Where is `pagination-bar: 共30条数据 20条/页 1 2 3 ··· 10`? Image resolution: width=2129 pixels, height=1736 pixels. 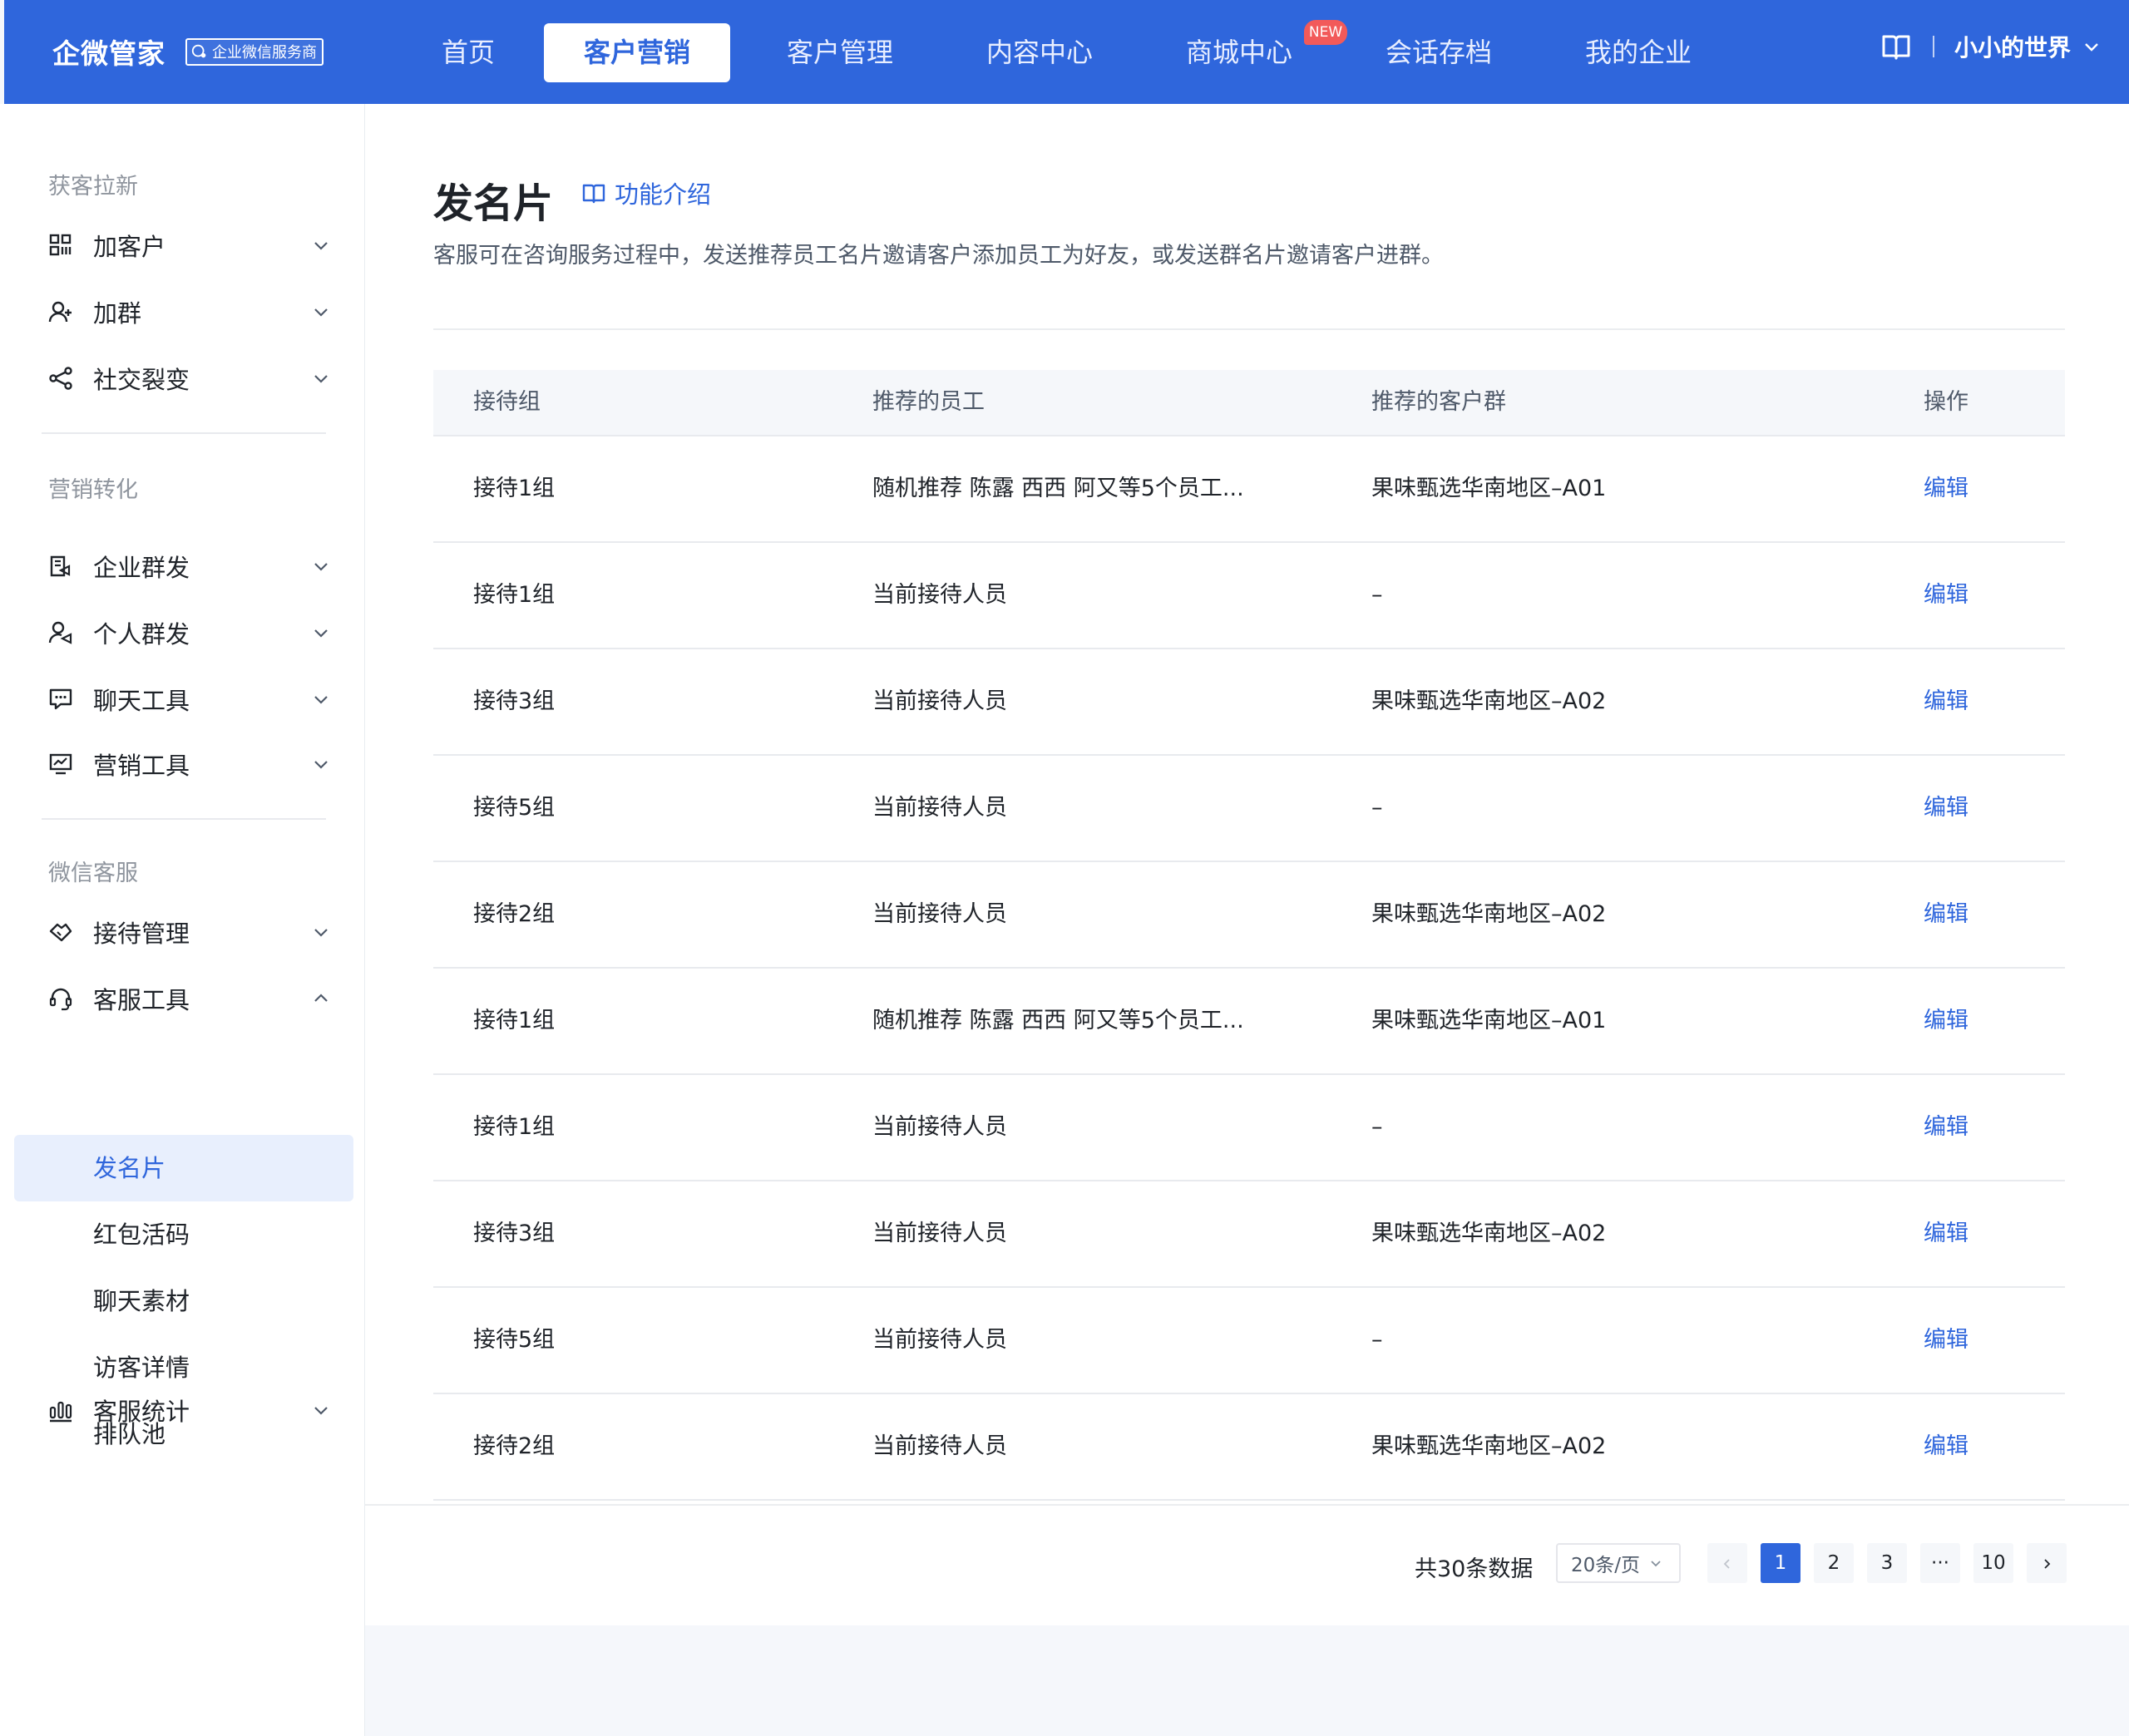
pagination-bar: 共30条数据 20条/页 1 2 3 ··· 10 is located at coordinates (1247, 1565).